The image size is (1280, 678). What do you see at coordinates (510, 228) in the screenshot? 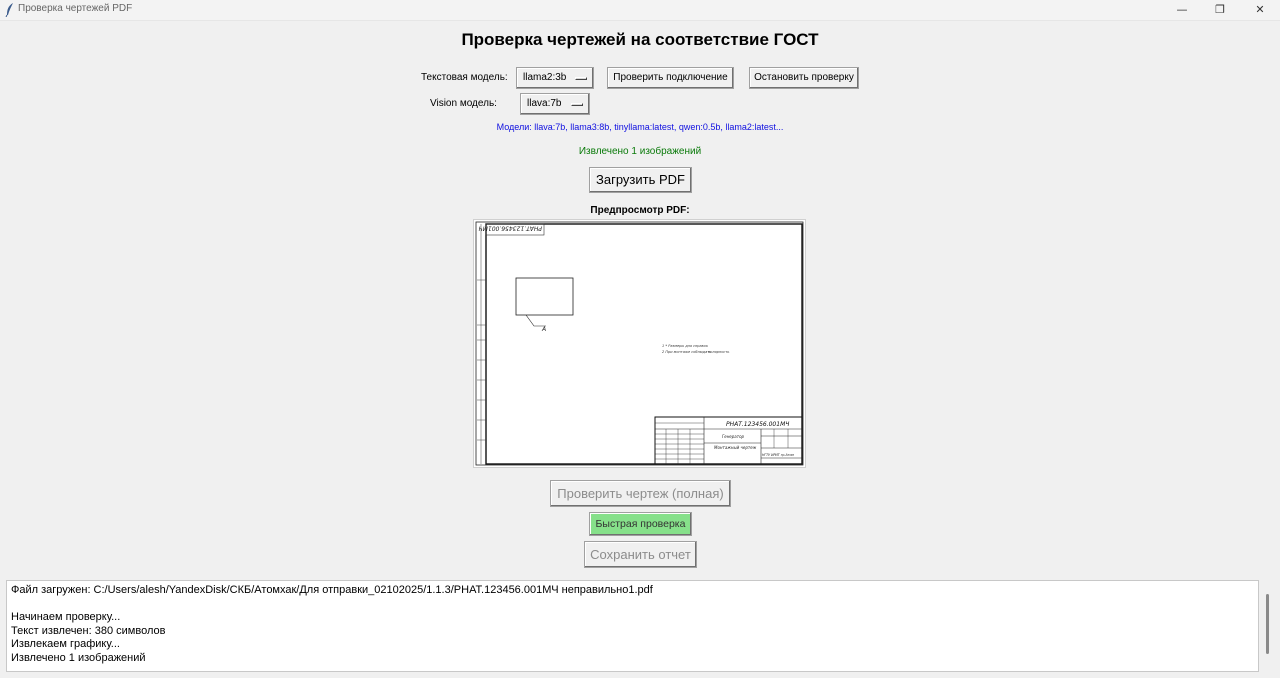
I see `corner-number: РНАТ.123456.001МЧ` at bounding box center [510, 228].